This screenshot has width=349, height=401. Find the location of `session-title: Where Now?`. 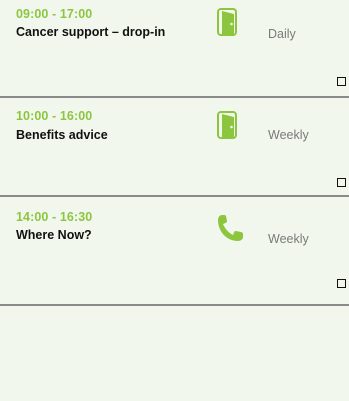

session-title: Where Now? is located at coordinates (54, 235).